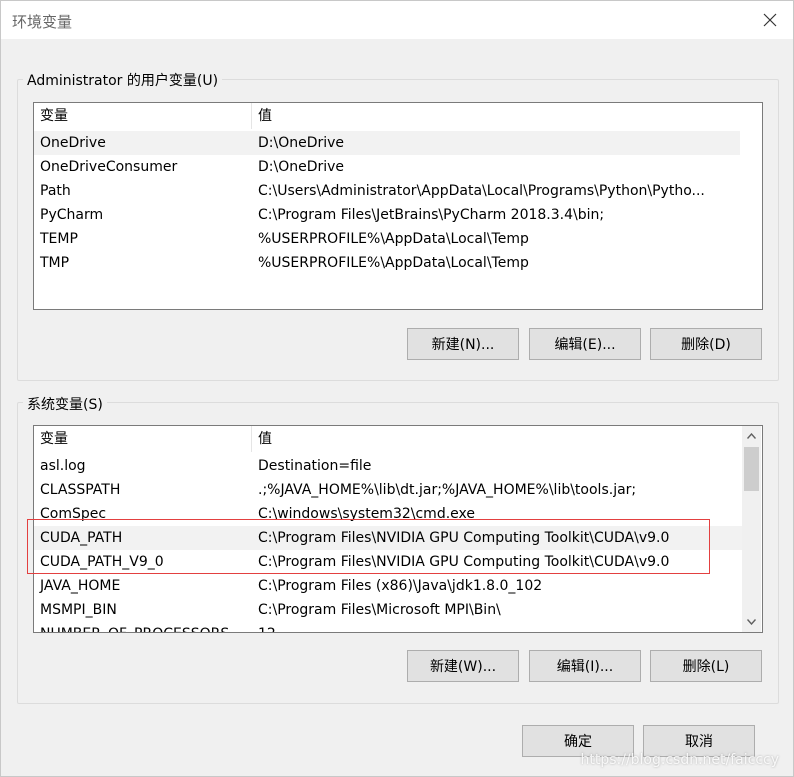 The height and width of the screenshot is (777, 794). Describe the element at coordinates (109, 167) in the screenshot. I see `variable-name-cell: OneDriveConsumer` at that location.